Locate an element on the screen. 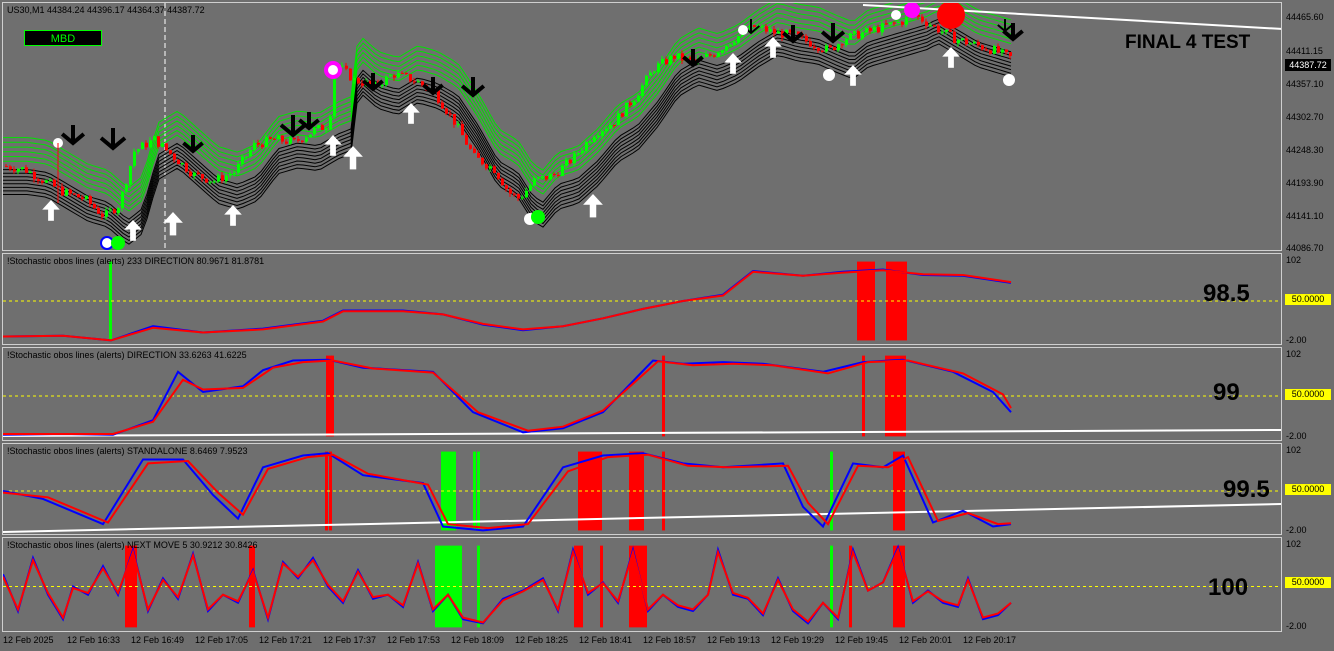  time-tick: 12 Feb 17:53 is located at coordinates (414, 640).